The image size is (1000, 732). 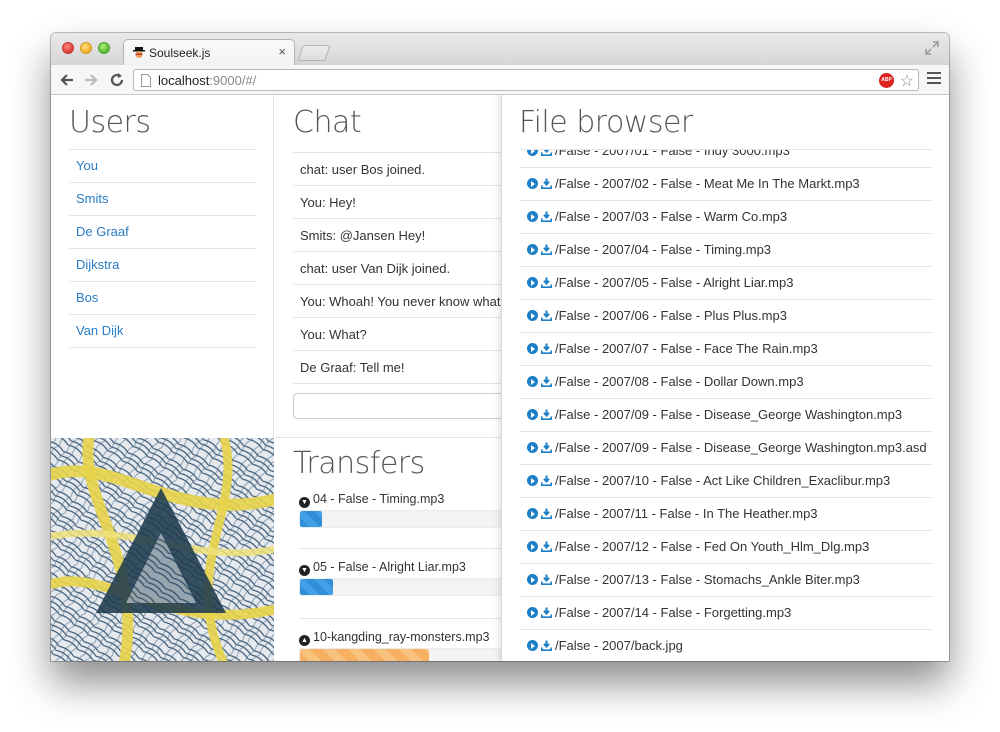 What do you see at coordinates (403, 202) in the screenshot?
I see `chat-message: You: Hey!` at bounding box center [403, 202].